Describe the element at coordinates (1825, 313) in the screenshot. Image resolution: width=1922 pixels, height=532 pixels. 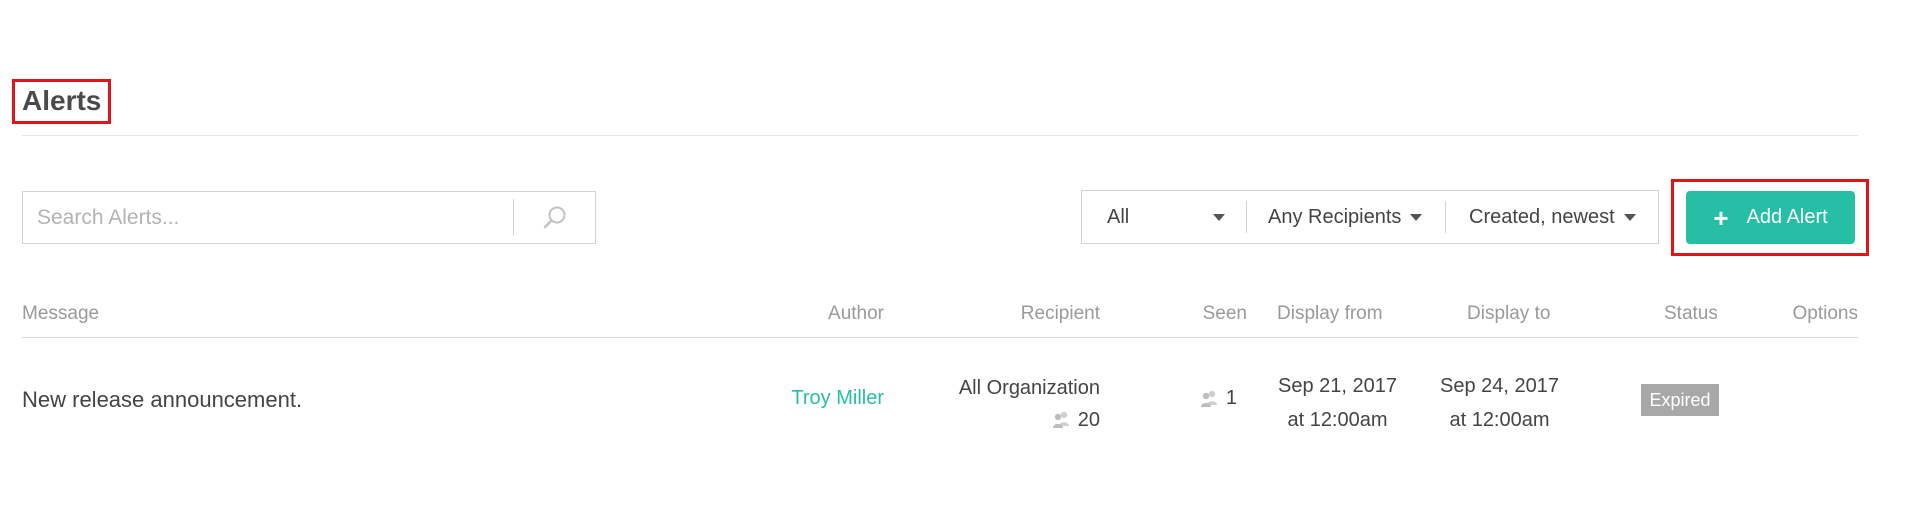
I see `column-header-options: Options` at that location.